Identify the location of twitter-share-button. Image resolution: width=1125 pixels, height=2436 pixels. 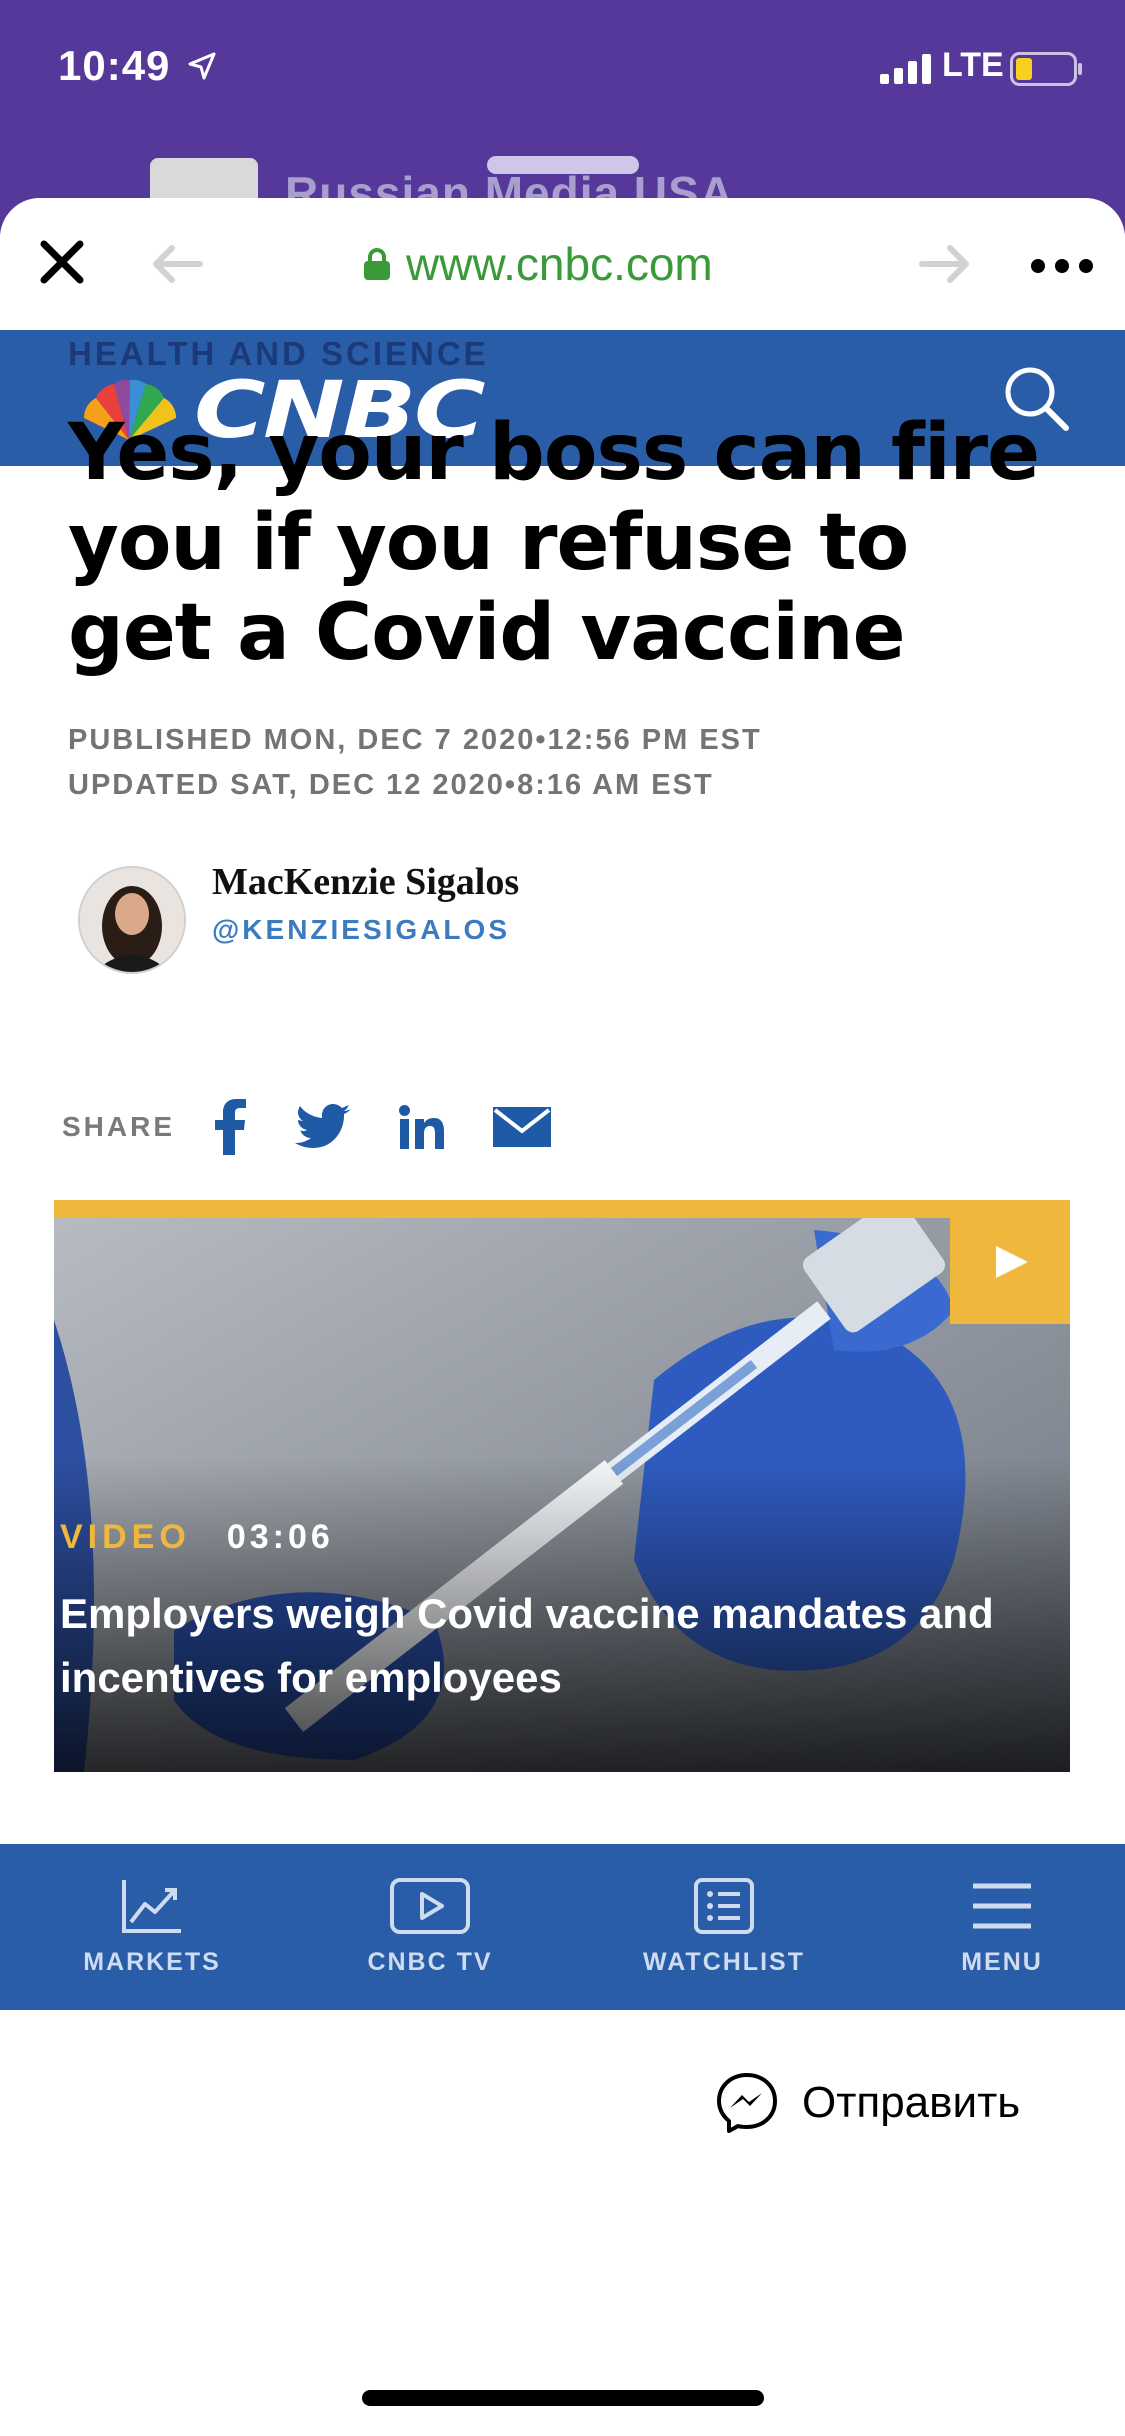
(323, 1127).